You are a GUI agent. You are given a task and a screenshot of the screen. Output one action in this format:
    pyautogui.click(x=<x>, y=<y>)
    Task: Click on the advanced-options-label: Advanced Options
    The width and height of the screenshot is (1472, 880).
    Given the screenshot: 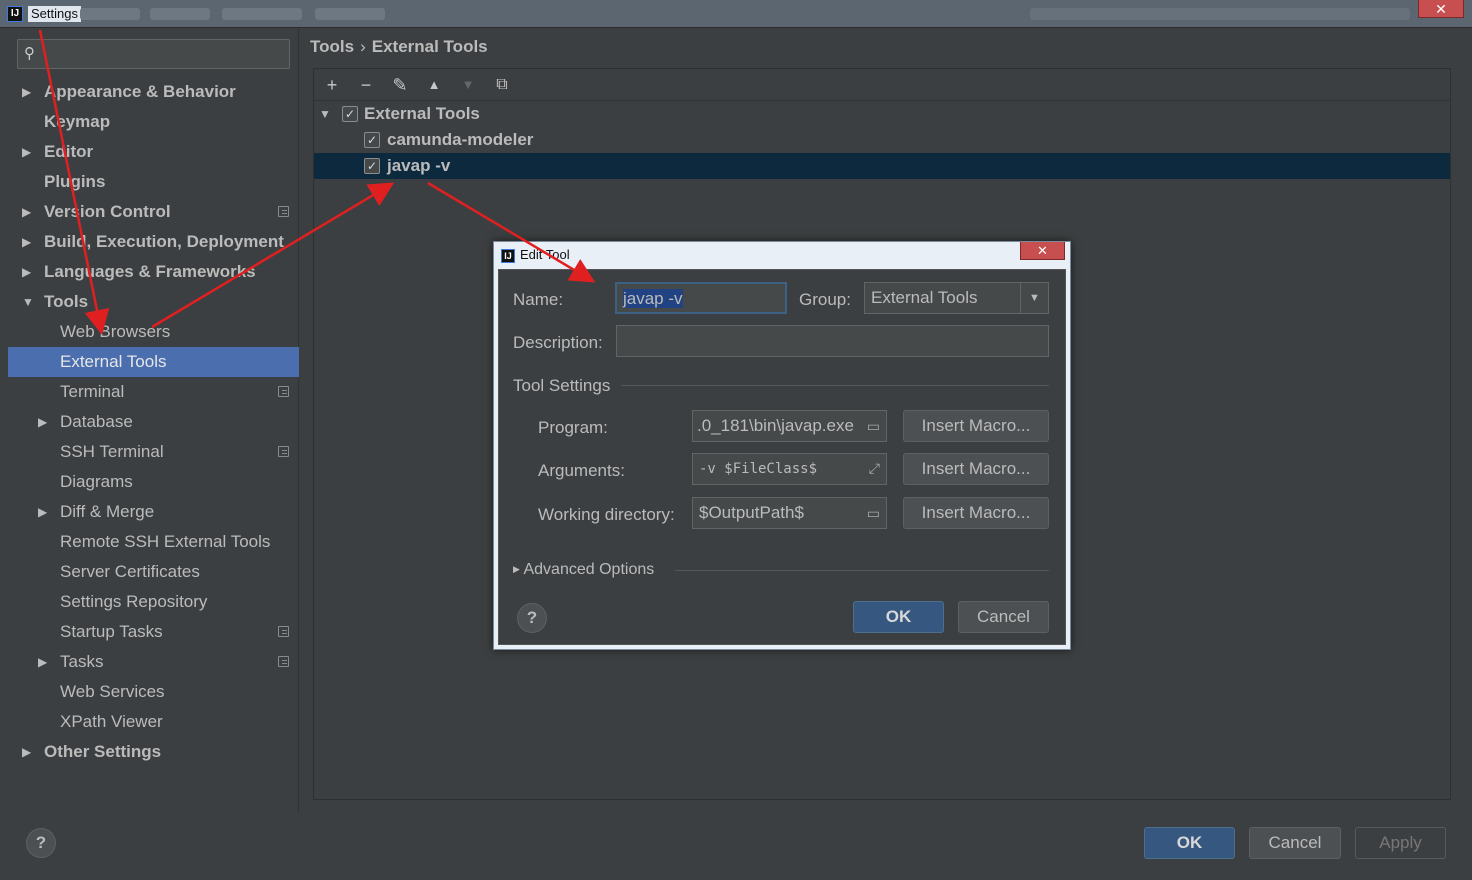 What is the action you would take?
    pyautogui.click(x=589, y=569)
    